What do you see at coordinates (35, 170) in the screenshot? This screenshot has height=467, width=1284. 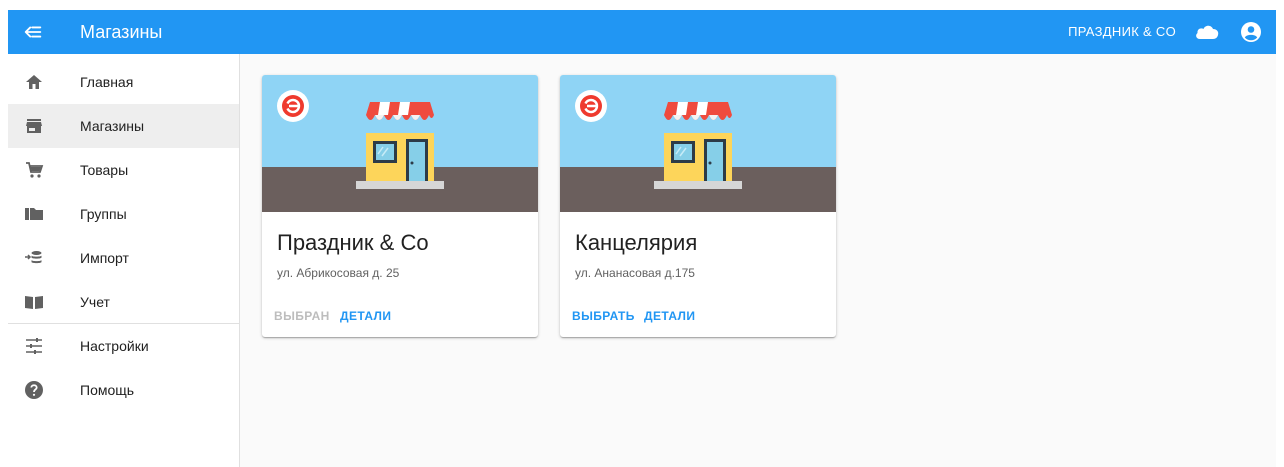 I see `cart-icon` at bounding box center [35, 170].